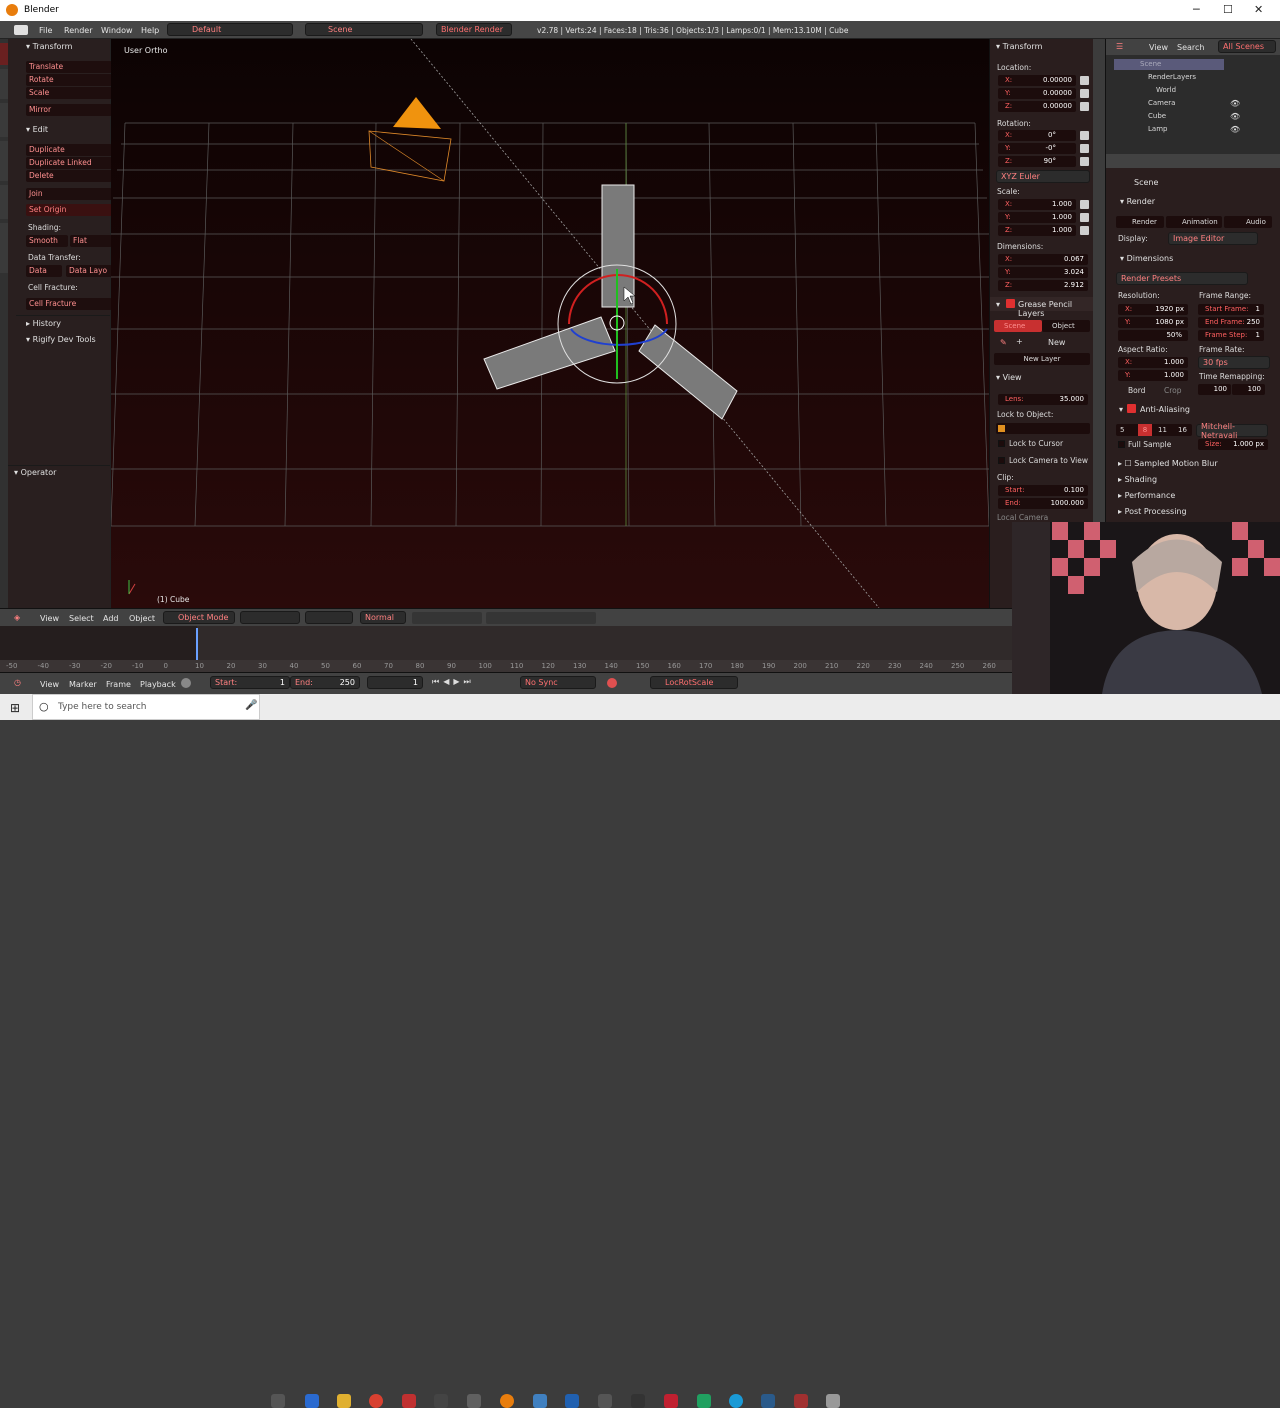 The width and height of the screenshot is (1280, 1408). Describe the element at coordinates (78, 30) in the screenshot. I see `menu-render: Render` at that location.